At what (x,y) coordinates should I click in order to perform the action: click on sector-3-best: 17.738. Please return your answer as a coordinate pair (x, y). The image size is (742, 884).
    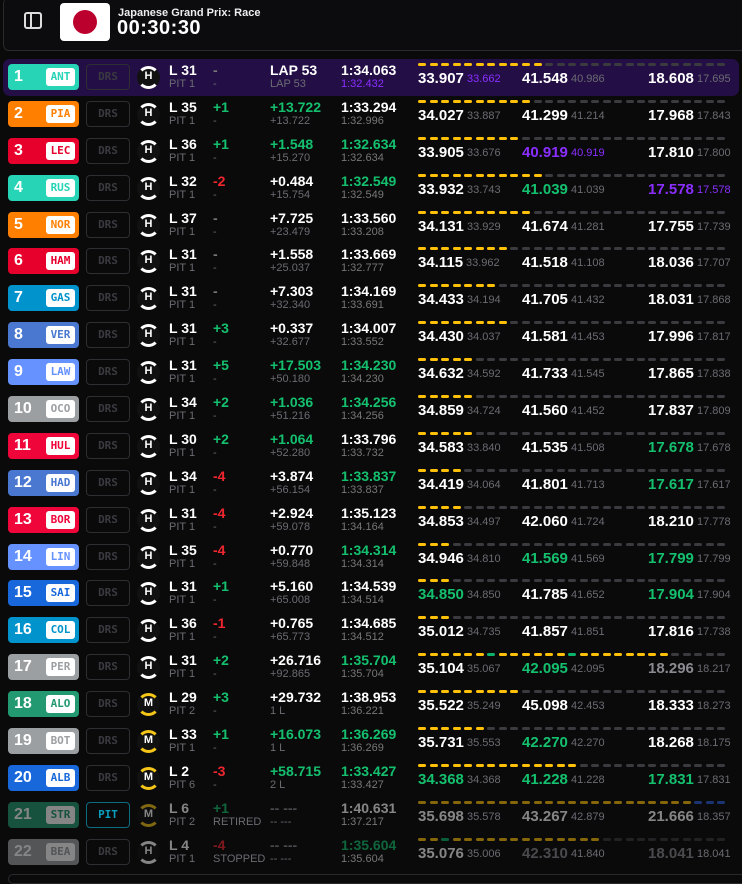
    Looking at the image, I should click on (714, 632).